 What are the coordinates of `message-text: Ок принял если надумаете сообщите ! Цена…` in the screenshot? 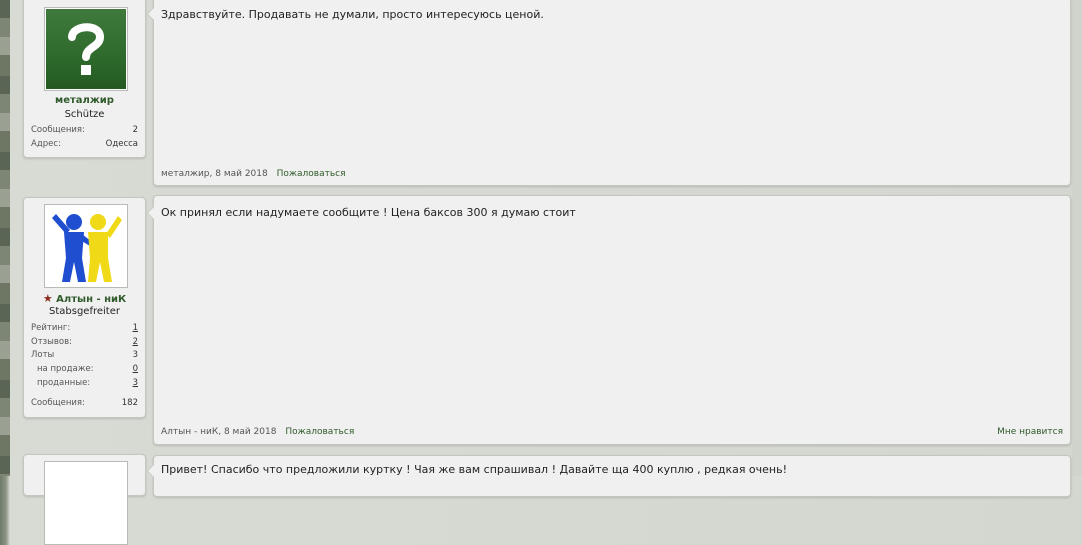 It's located at (368, 212).